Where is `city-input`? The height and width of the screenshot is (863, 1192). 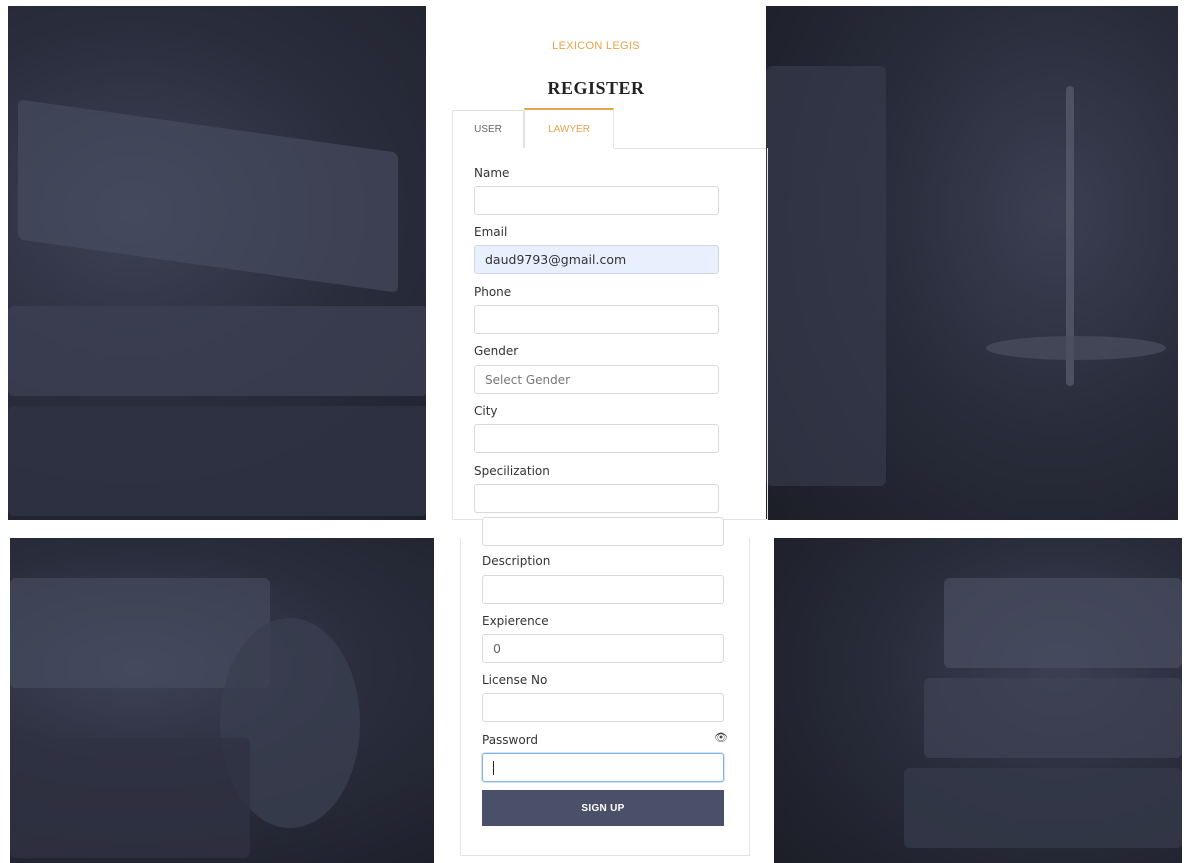 city-input is located at coordinates (596, 438).